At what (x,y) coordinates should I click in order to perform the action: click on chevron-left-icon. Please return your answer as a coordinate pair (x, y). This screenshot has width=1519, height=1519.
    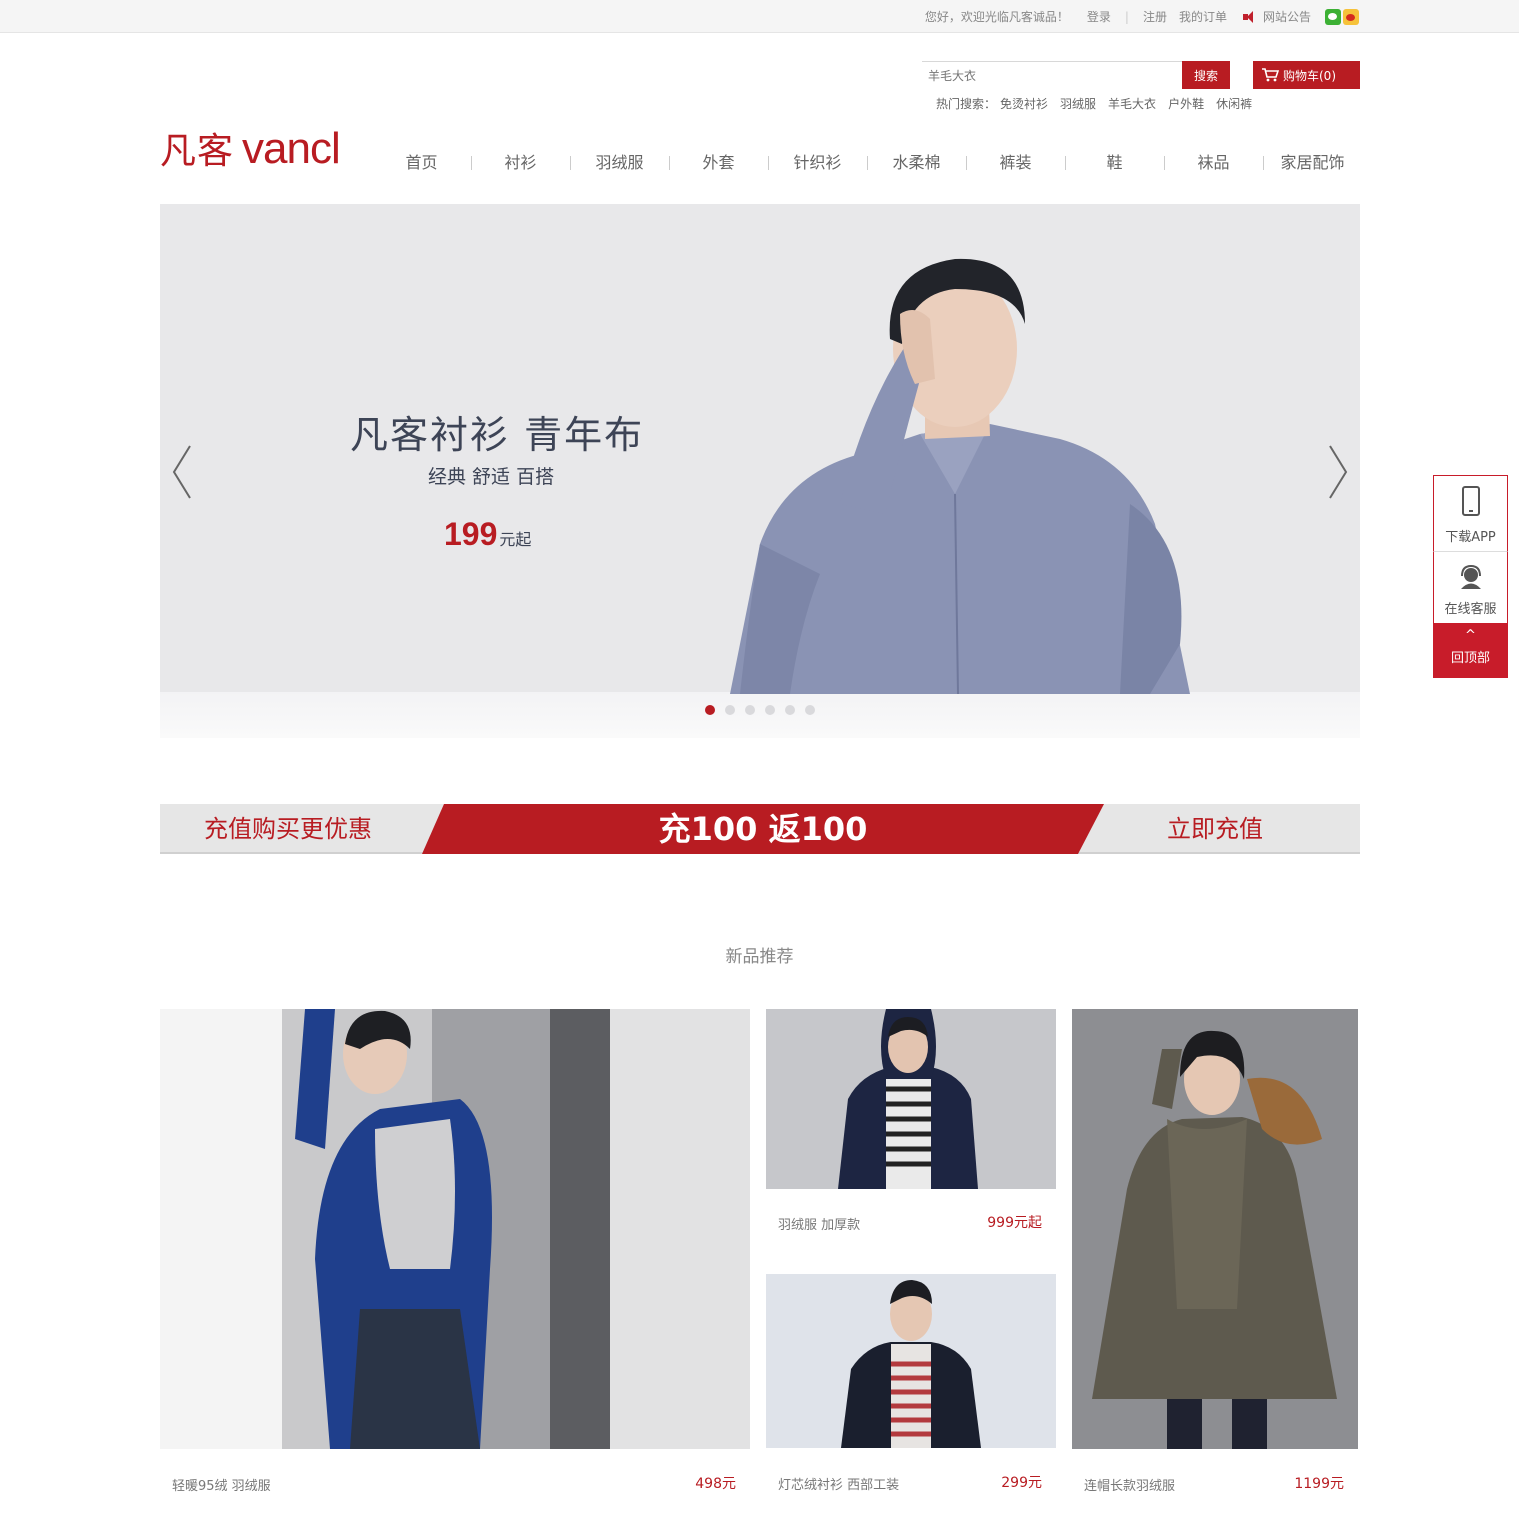
    Looking at the image, I should click on (182, 472).